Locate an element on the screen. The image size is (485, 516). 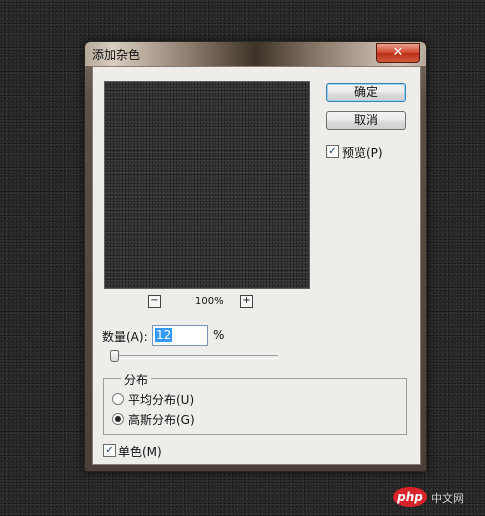
preview-checkbox: ✓ is located at coordinates (332, 151).